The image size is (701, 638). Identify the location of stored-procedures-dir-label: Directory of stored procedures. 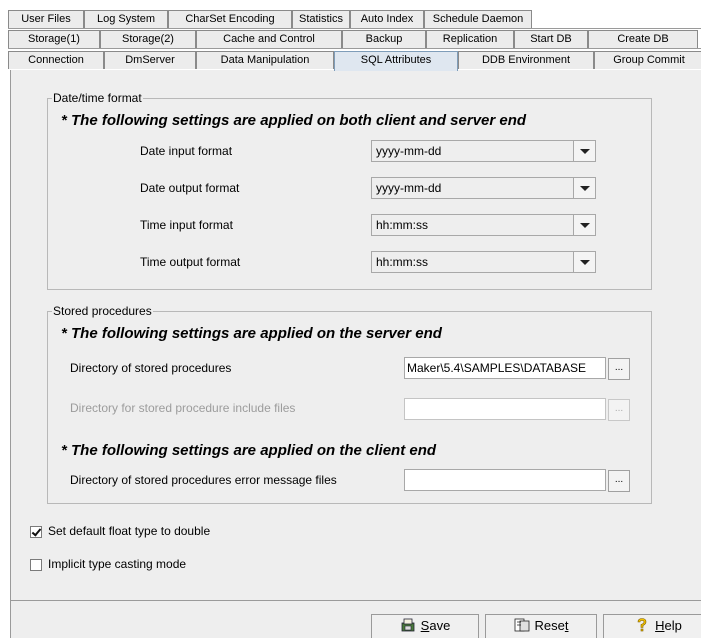
(151, 368).